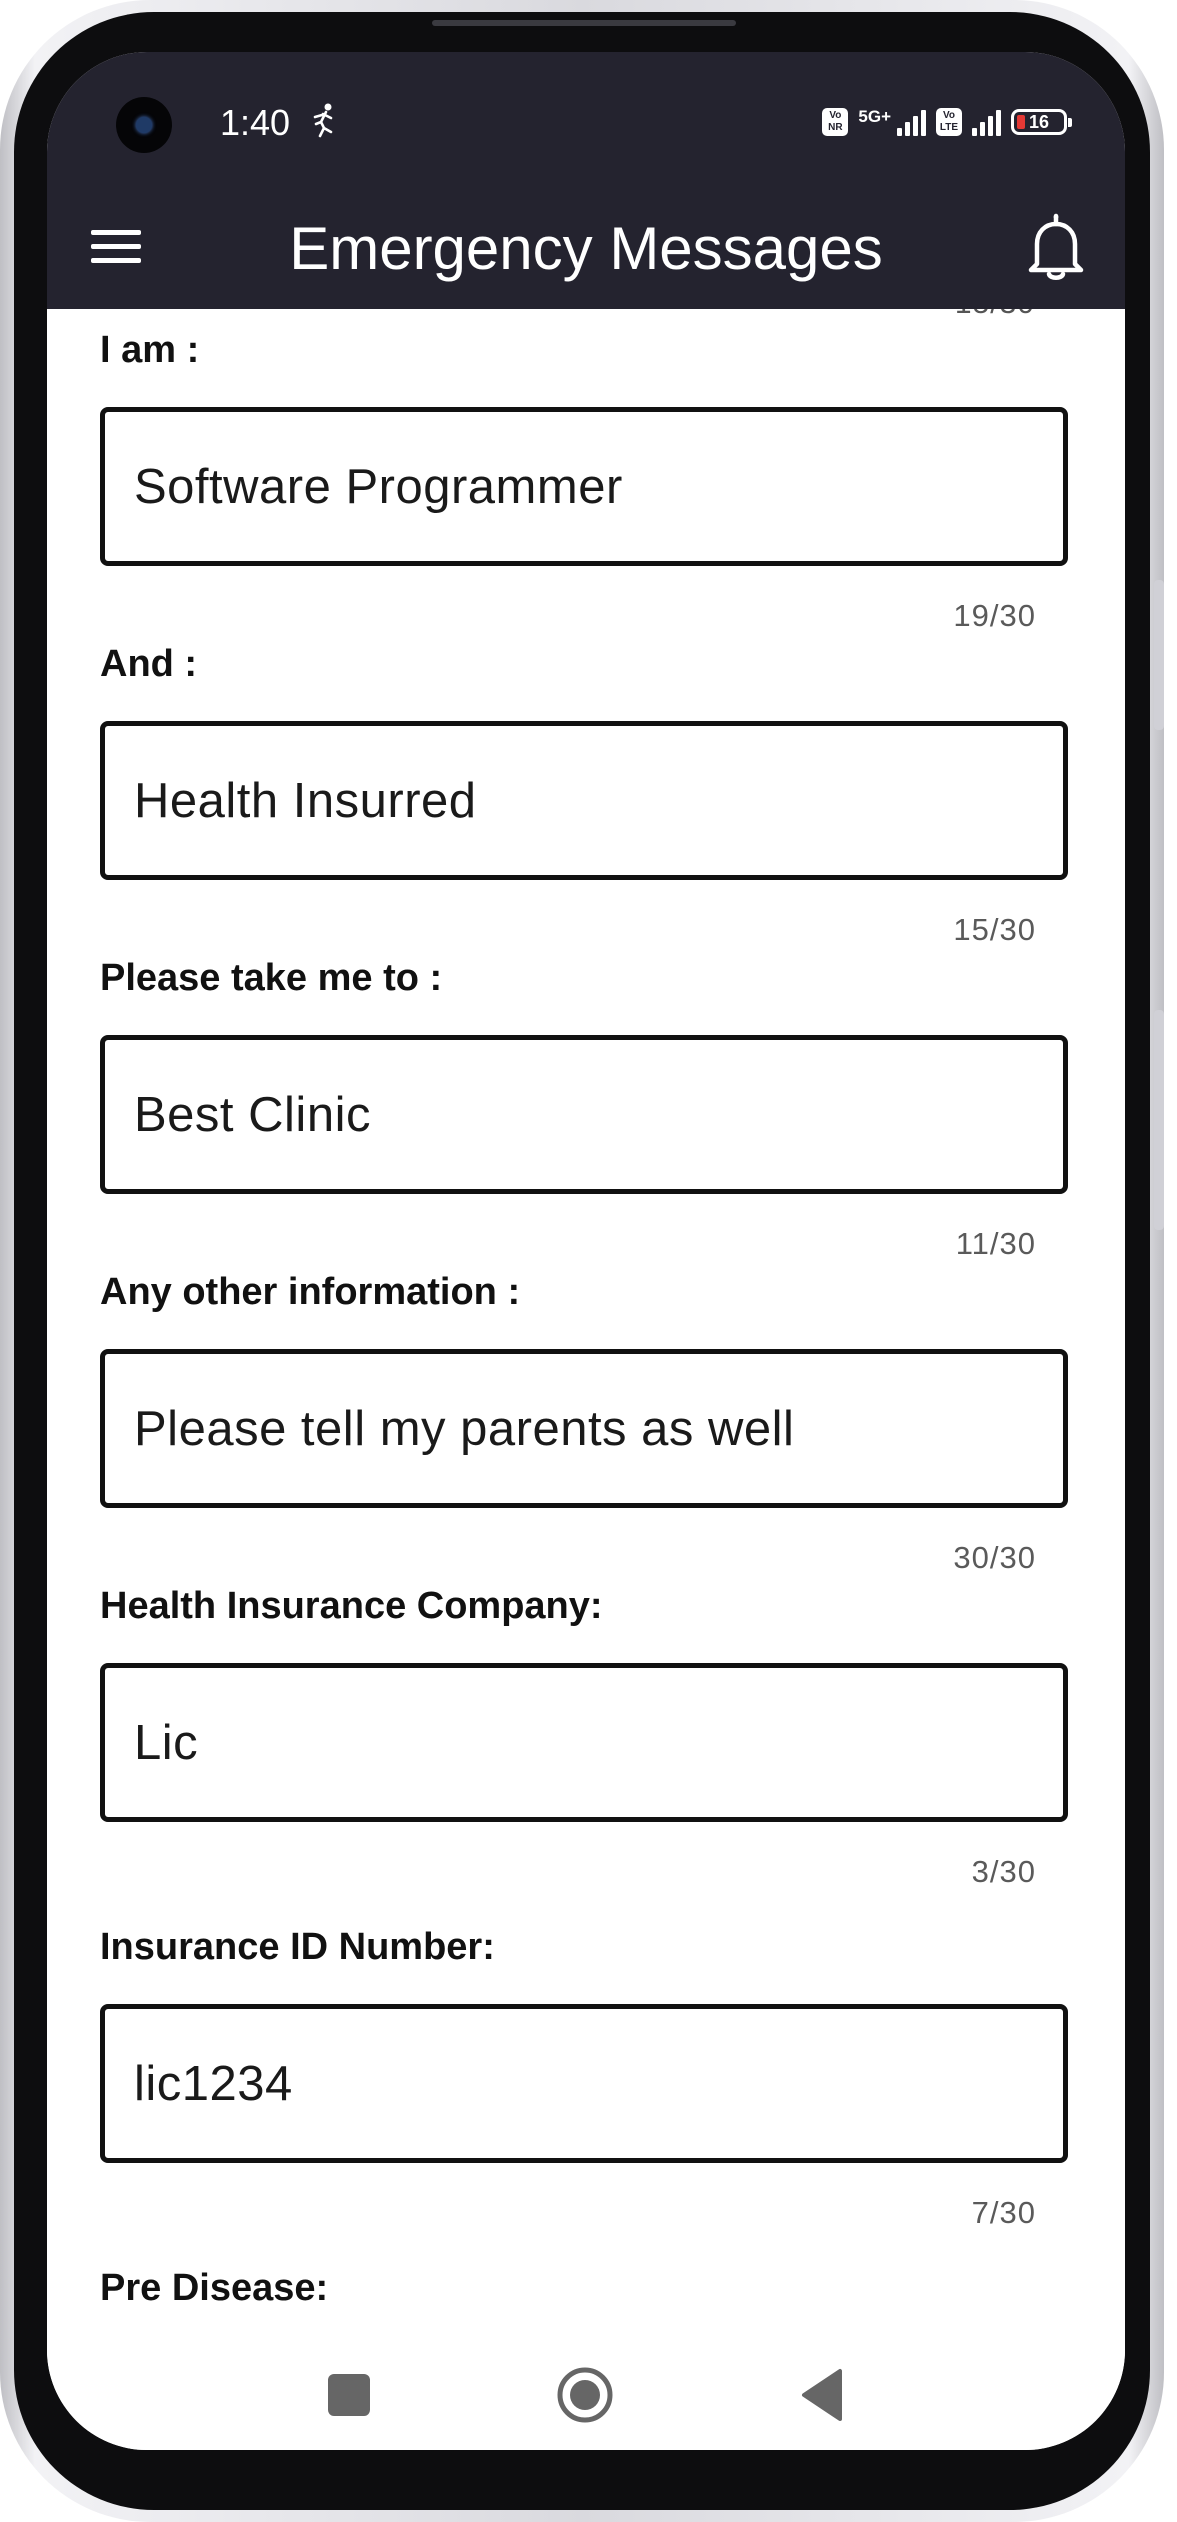 The image size is (1177, 2522). What do you see at coordinates (1159, 655) in the screenshot?
I see `volume-button` at bounding box center [1159, 655].